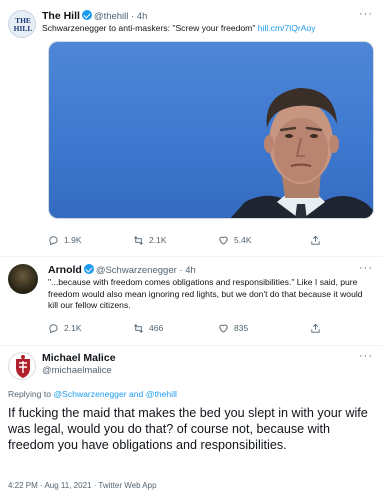  Describe the element at coordinates (191, 256) in the screenshot. I see `divider` at that location.